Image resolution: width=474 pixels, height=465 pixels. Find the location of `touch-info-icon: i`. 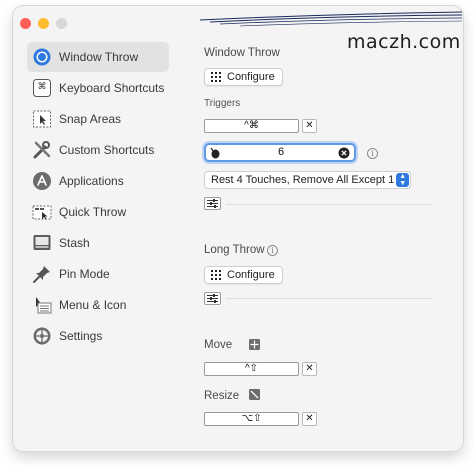

touch-info-icon: i is located at coordinates (372, 153).